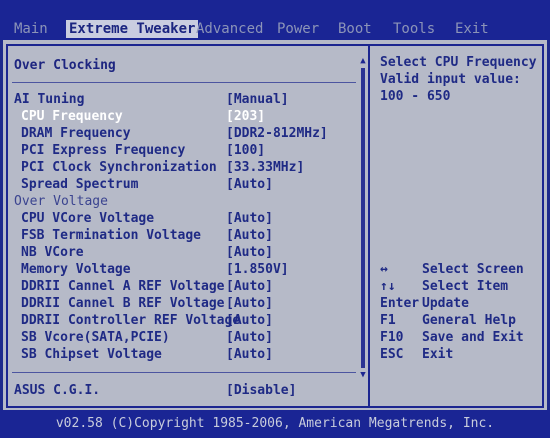  I want to click on setting-fsb-termination-voltage: FSB Termination Voltage [Auto], so click(180, 235).